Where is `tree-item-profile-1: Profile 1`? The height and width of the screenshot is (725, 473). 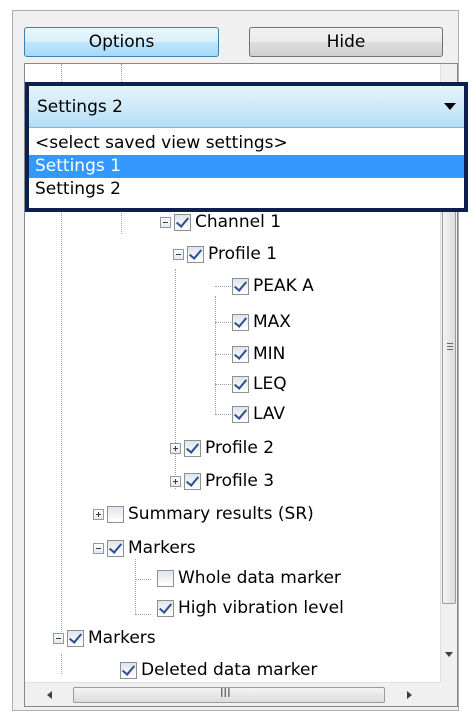
tree-item-profile-1: Profile 1 is located at coordinates (225, 254).